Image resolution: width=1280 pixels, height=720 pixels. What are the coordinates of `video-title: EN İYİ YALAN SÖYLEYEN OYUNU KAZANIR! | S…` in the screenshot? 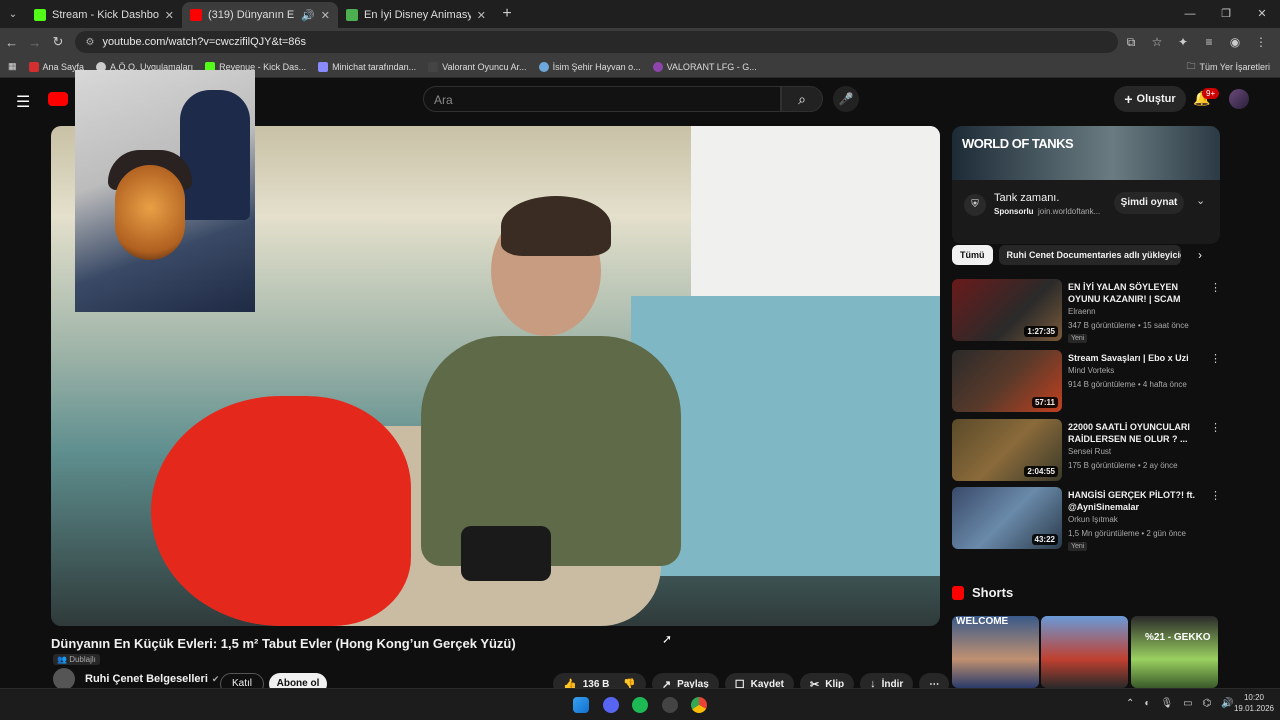 It's located at (1136, 293).